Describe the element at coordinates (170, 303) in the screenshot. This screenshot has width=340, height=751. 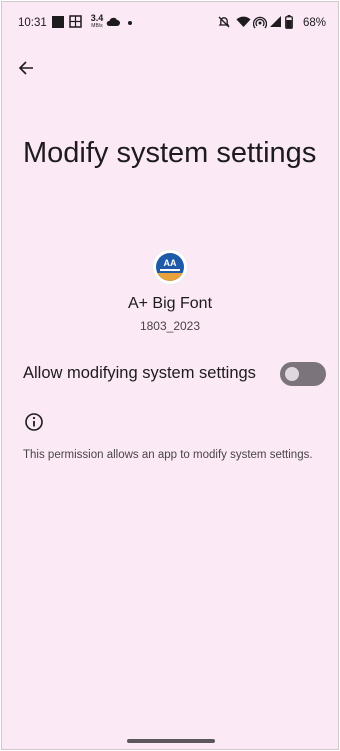
I see `app-name: A+ Big Font` at that location.